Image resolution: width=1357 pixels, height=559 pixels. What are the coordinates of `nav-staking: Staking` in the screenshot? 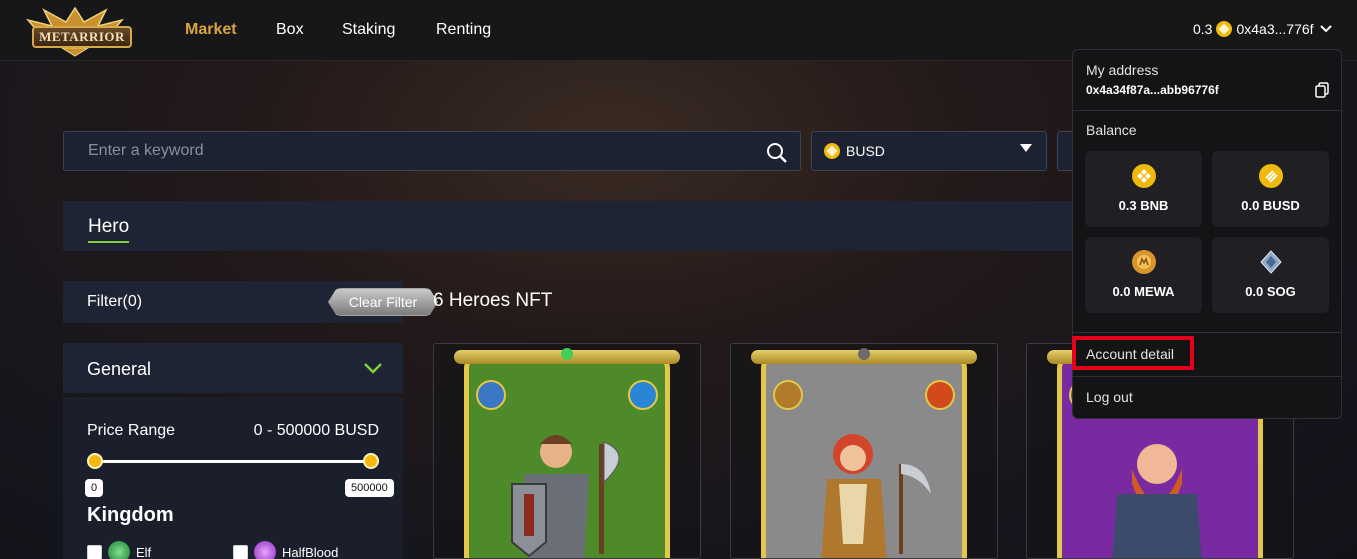 It's located at (368, 30).